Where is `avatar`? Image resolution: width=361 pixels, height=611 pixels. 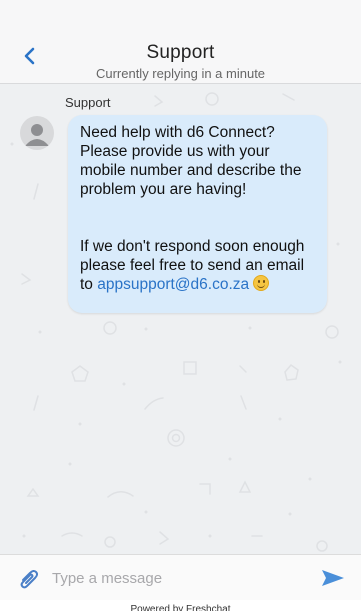
avatar is located at coordinates (37, 133).